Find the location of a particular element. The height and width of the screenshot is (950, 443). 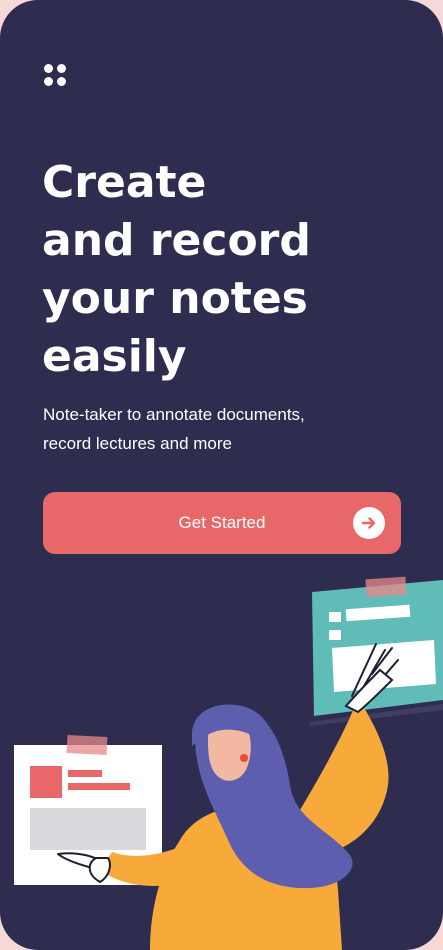

title-line: your notes is located at coordinates (175, 298).